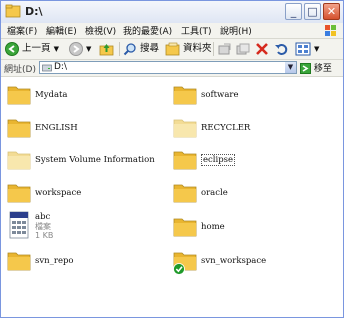 The image size is (344, 318). What do you see at coordinates (20, 70) in the screenshot?
I see `address-label: 網址(D)` at bounding box center [20, 70].